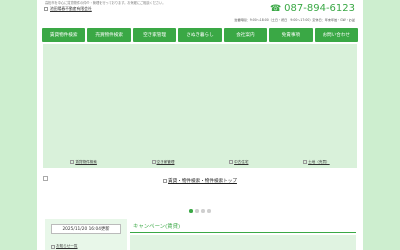  What do you see at coordinates (319, 161) in the screenshot?
I see `tile-label: 土地（売買）` at bounding box center [319, 161].